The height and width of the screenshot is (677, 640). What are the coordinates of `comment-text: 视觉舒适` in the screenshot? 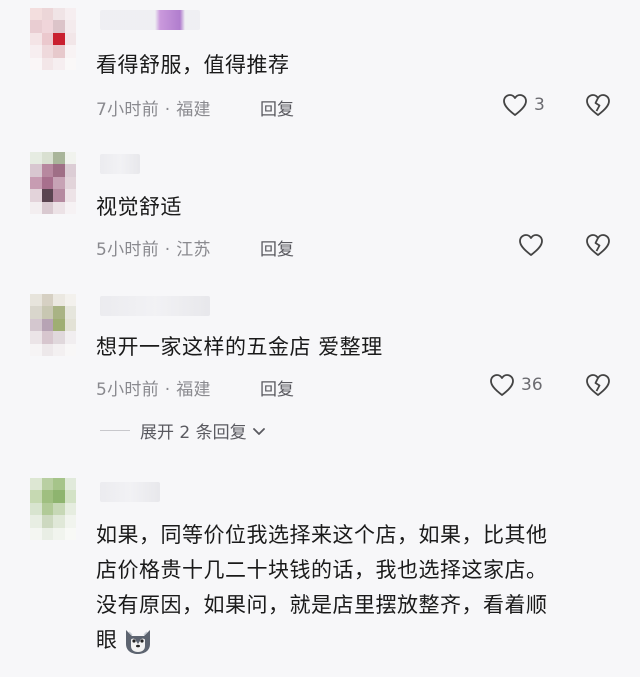 It's located at (139, 207).